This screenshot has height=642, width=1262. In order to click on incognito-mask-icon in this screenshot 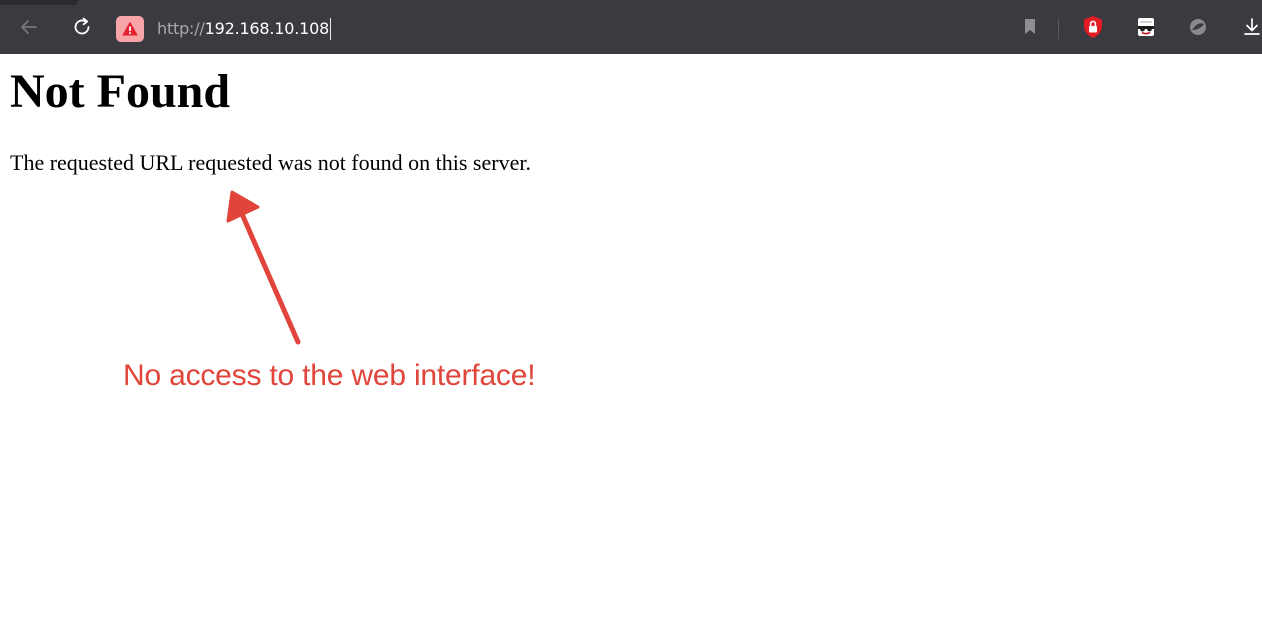, I will do `click(1146, 27)`.